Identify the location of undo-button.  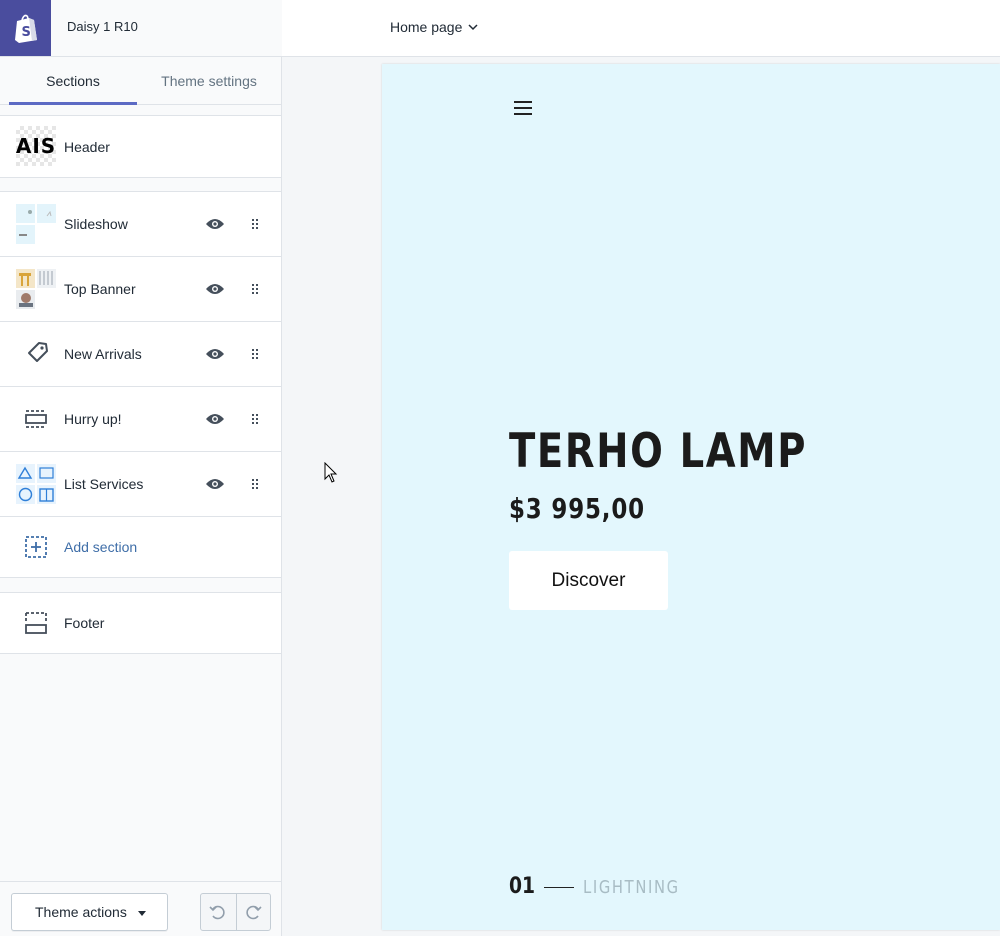
(218, 912).